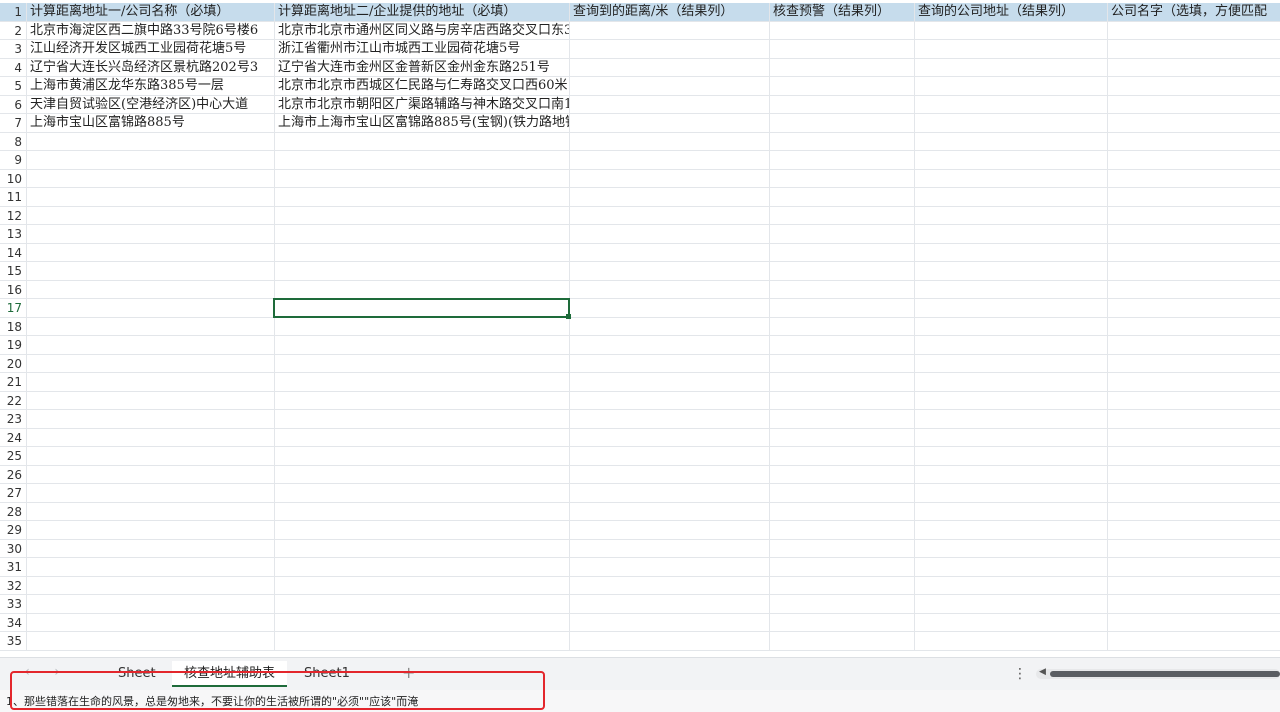 This screenshot has height=712, width=1280. I want to click on row-number: 30, so click(12, 549).